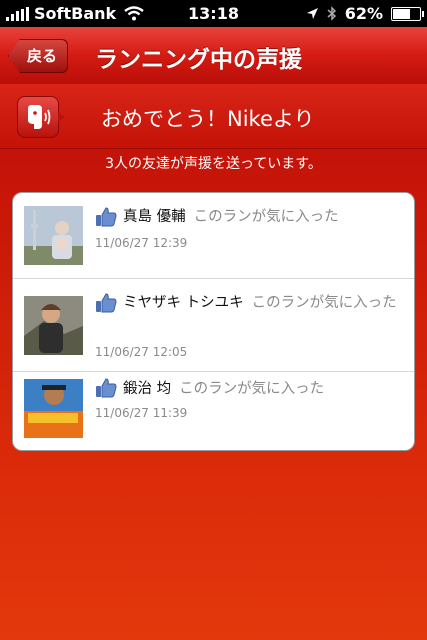 The width and height of the screenshot is (427, 640). I want to click on battery-percent: 62%, so click(363, 13).